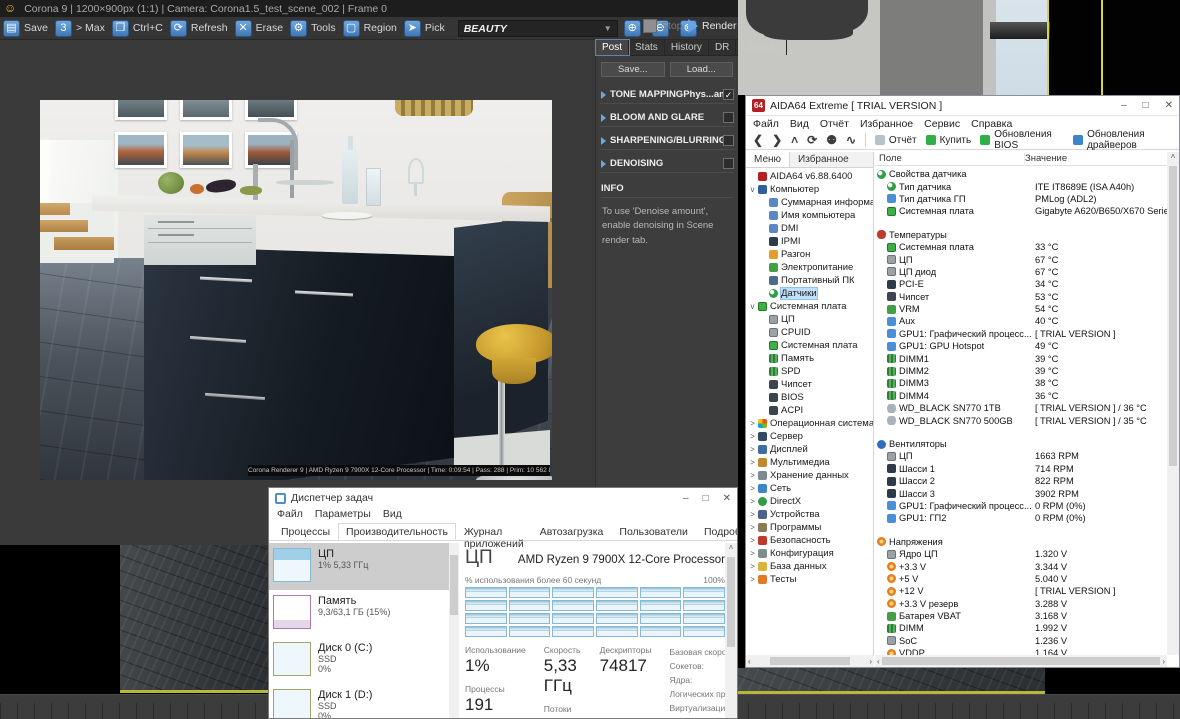  What do you see at coordinates (494, 536) in the screenshot?
I see `tab-журнал приложений: Журнал приложений` at bounding box center [494, 536].